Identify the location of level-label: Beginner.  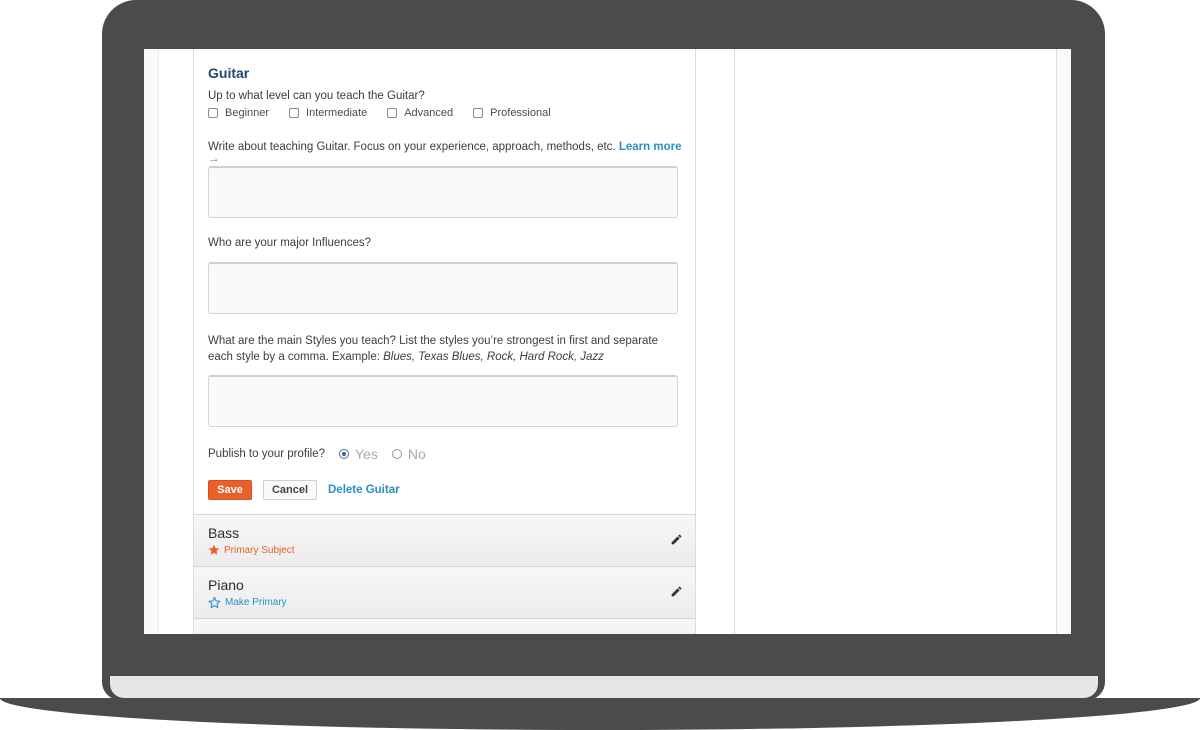
(247, 113).